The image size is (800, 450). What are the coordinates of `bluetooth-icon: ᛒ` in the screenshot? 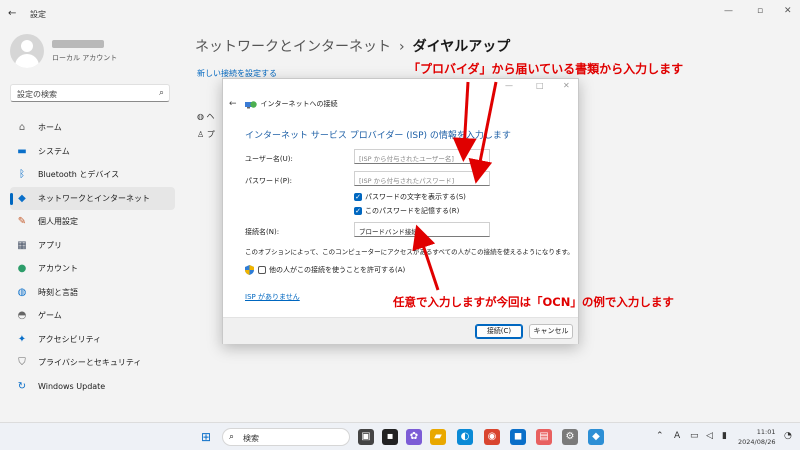 It's located at (22, 175).